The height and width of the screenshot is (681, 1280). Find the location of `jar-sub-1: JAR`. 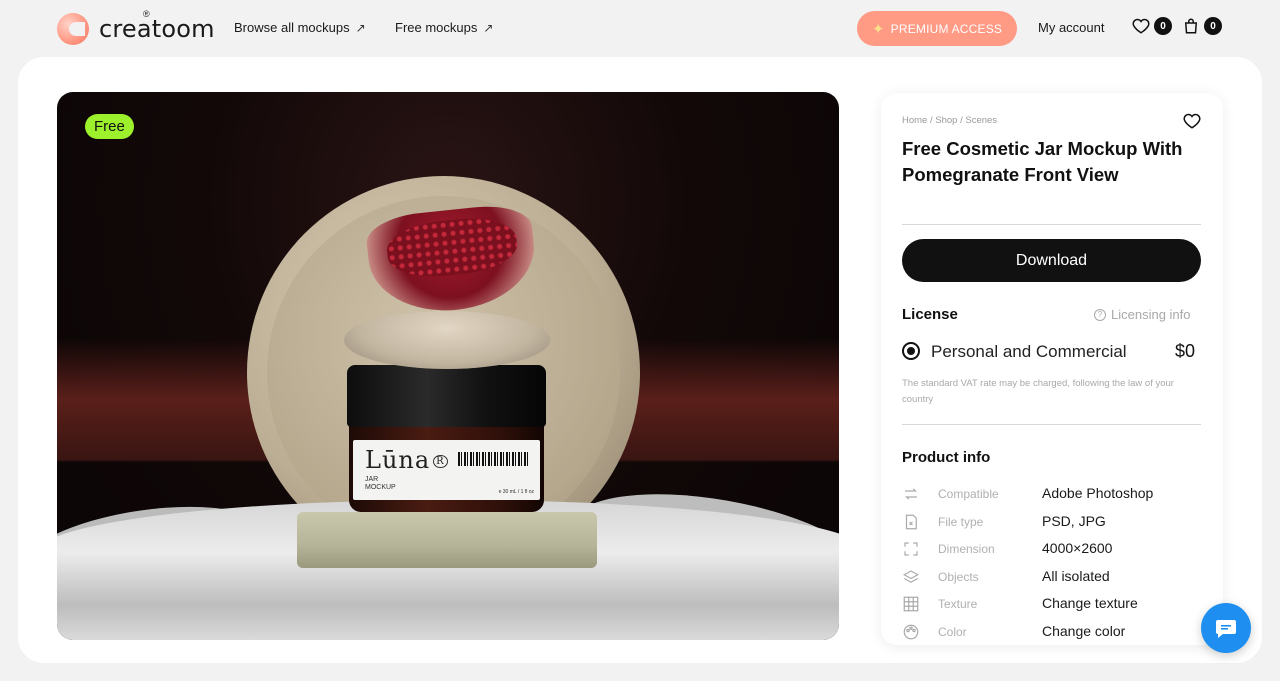

jar-sub-1: JAR is located at coordinates (372, 479).